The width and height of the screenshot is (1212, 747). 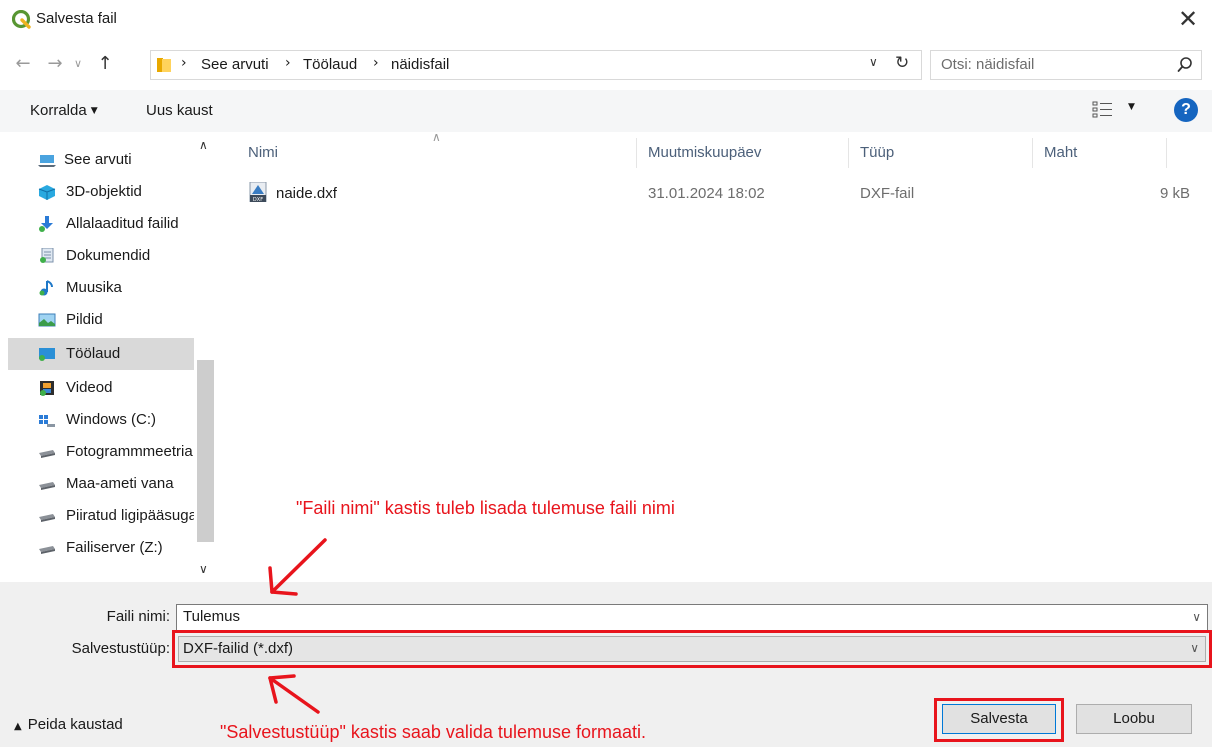 I want to click on sidebar-item-network-drive: Piiratud ligipääsuga, so click(x=101, y=516).